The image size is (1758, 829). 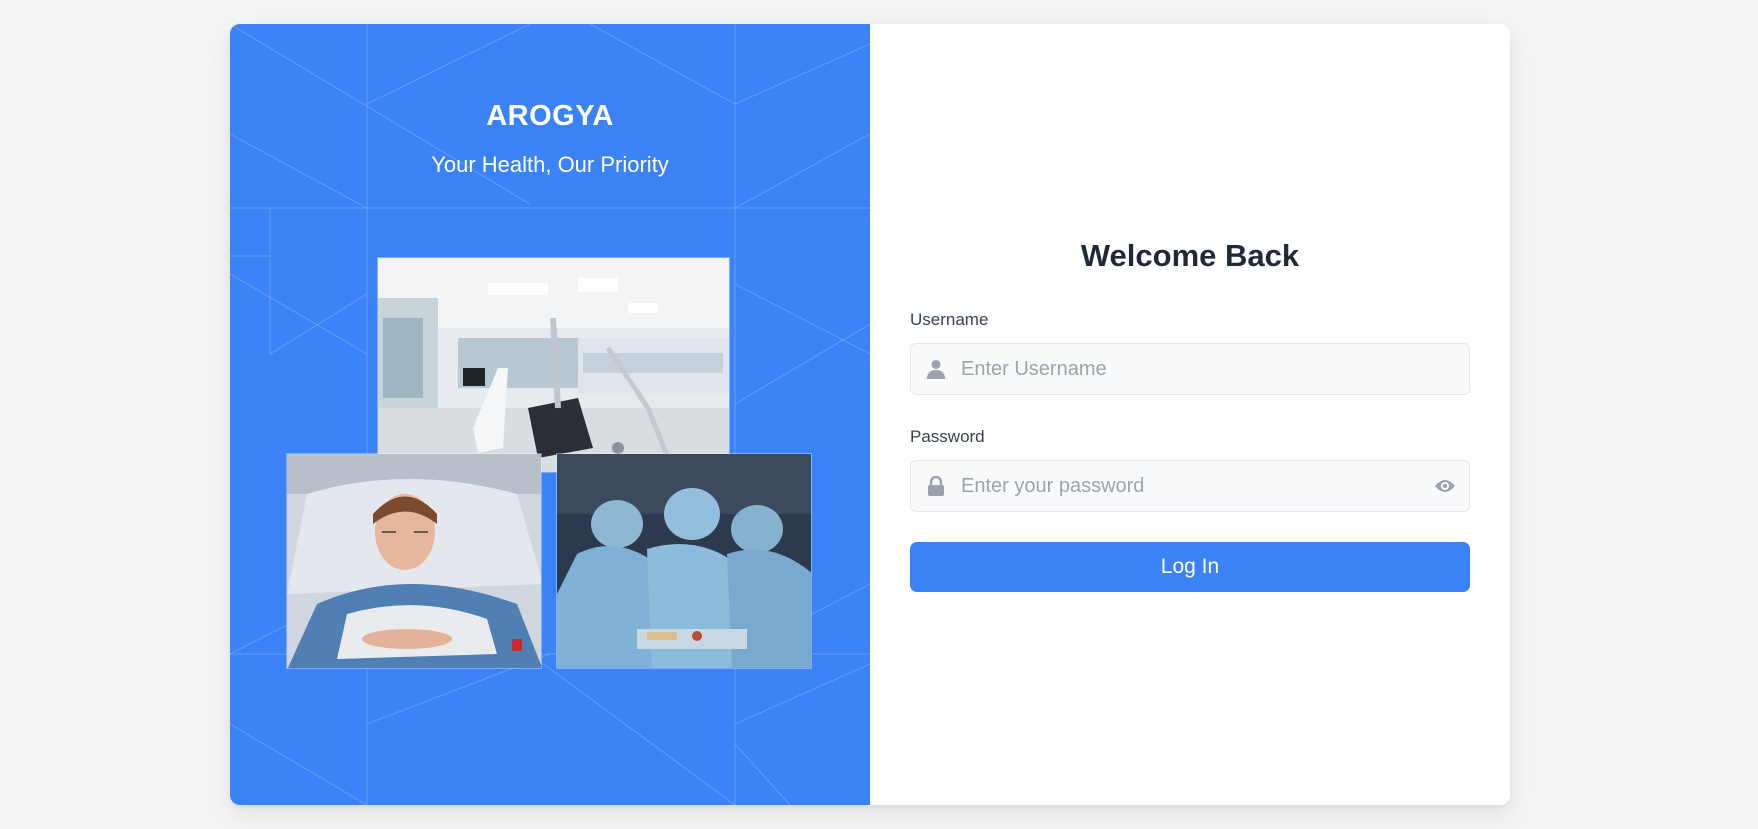 I want to click on password-label: Password, so click(x=947, y=436).